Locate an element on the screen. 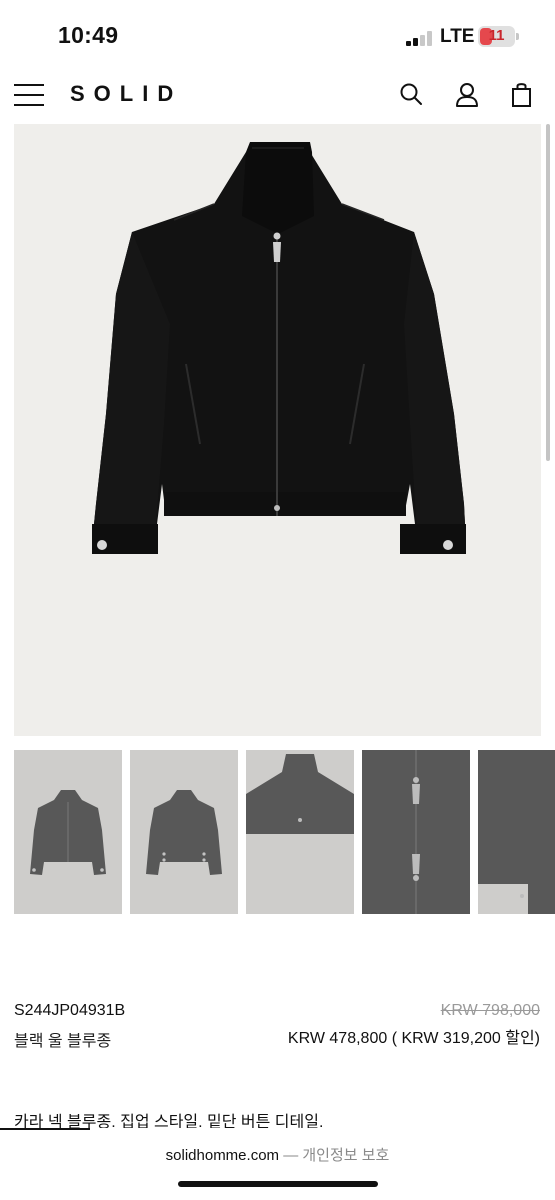 Image resolution: width=555 pixels, height=1200 pixels. status-time: 10:49 is located at coordinates (88, 35).